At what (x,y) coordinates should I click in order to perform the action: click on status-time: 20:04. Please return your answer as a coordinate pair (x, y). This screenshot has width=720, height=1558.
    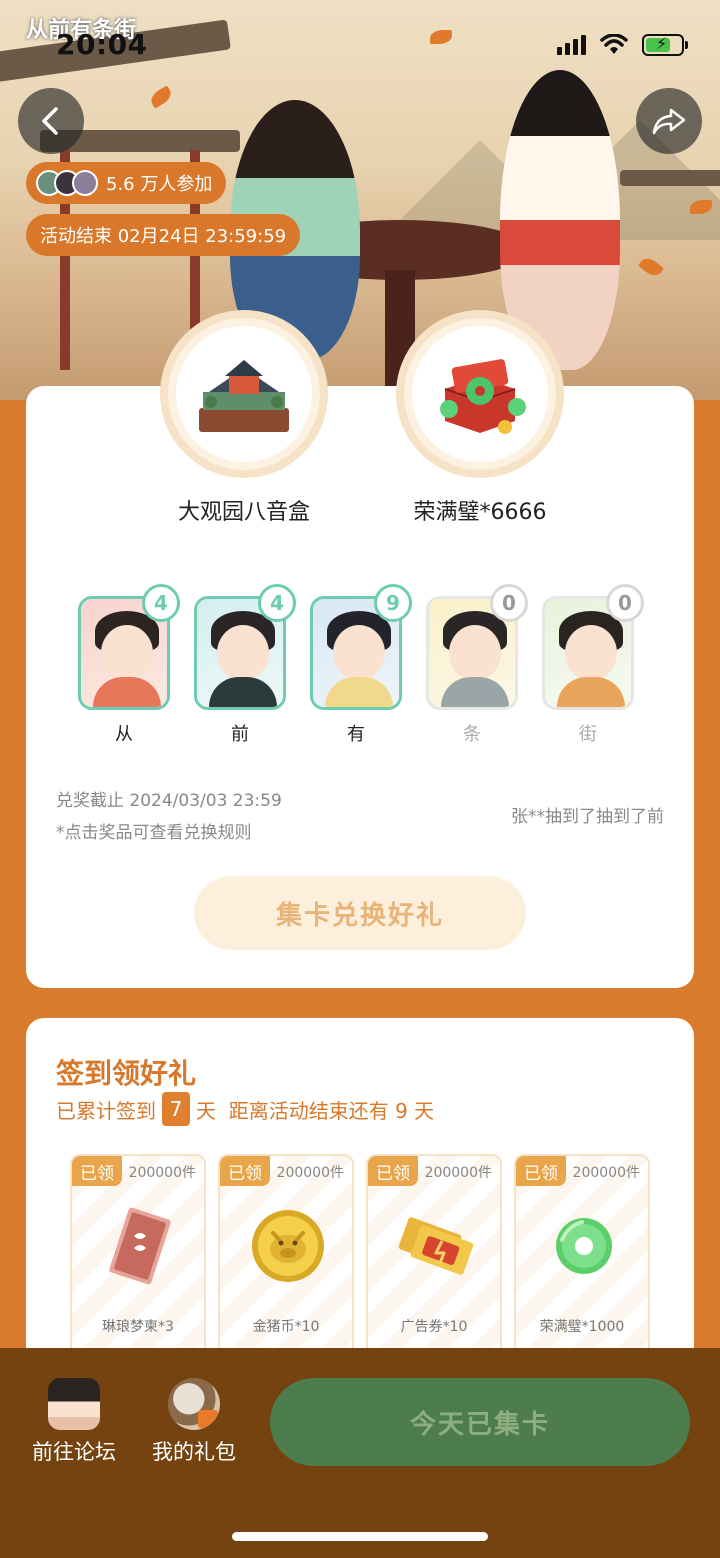
    Looking at the image, I should click on (102, 44).